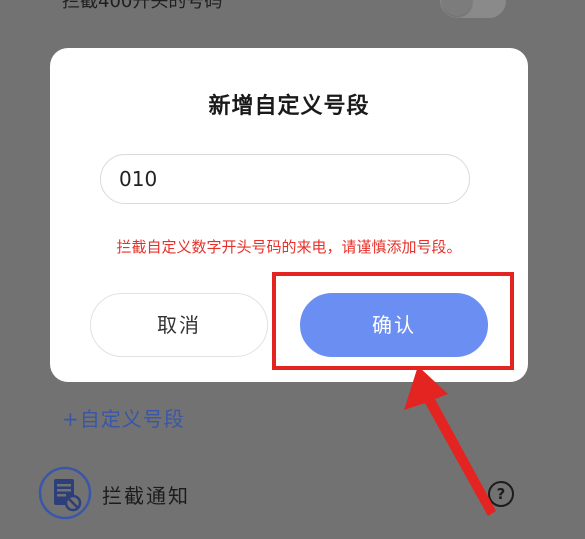 This screenshot has width=585, height=539. What do you see at coordinates (142, 6) in the screenshot?
I see `intercept-400-label: 拦截400开头的号码` at bounding box center [142, 6].